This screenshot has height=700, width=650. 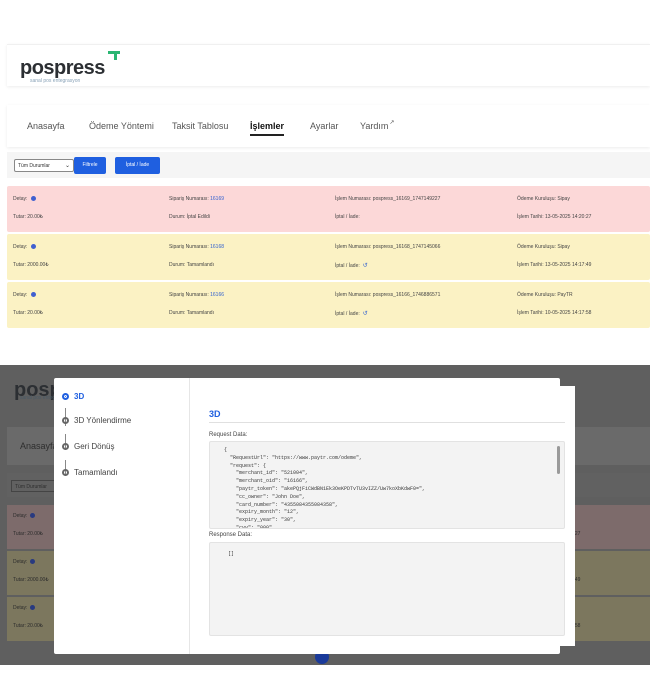 What do you see at coordinates (267, 128) in the screenshot?
I see `nav-item-transactions: İşlemler` at bounding box center [267, 128].